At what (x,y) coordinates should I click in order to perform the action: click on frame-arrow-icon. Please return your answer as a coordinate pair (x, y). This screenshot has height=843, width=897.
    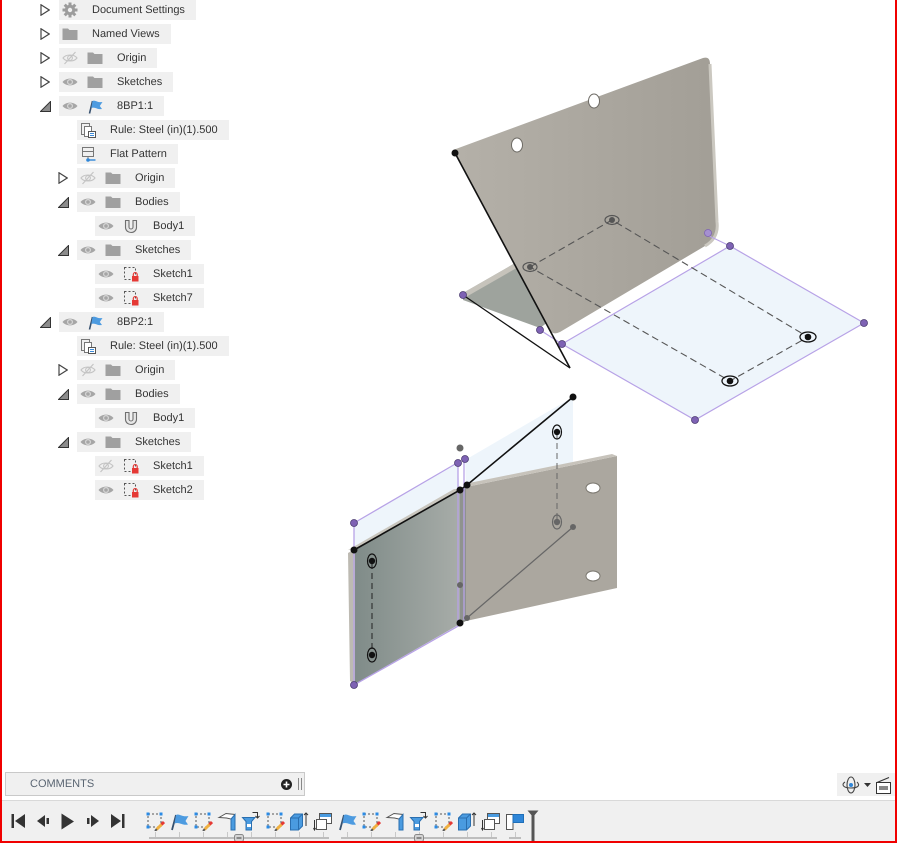
    Looking at the image, I should click on (88, 154).